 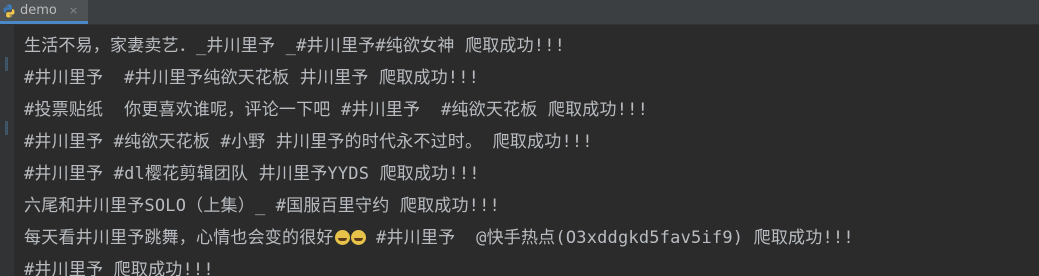 I want to click on console-line: #井川里予 #井川里予纯欲天花板 井川里予 爬取成功!!!, so click(x=252, y=78).